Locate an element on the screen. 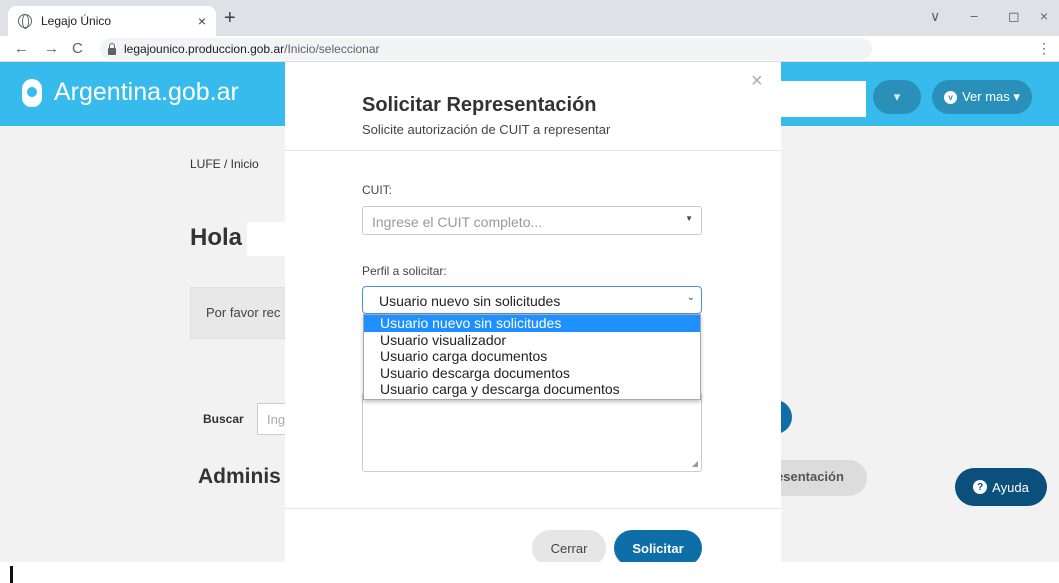 The height and width of the screenshot is (583, 1059). modal-title: Solicitar Representación is located at coordinates (479, 105).